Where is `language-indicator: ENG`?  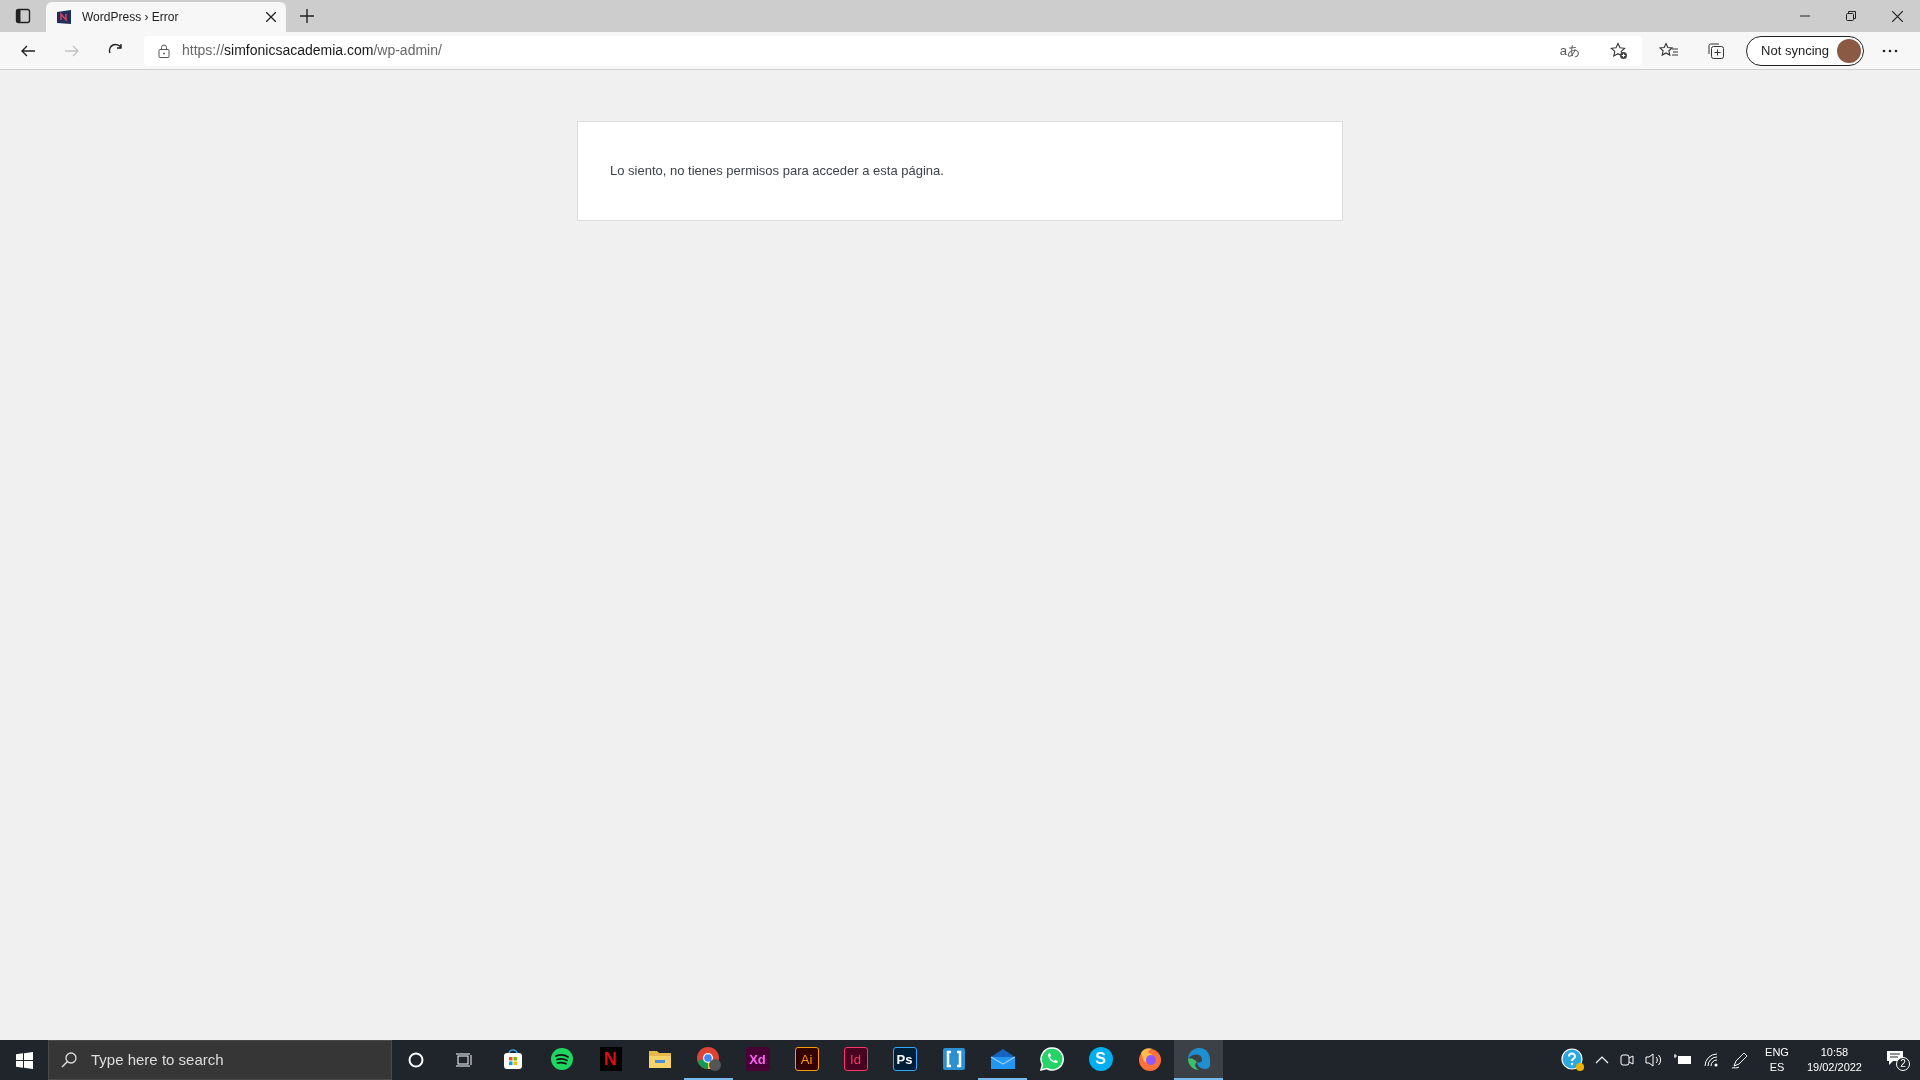
language-indicator: ENG is located at coordinates (1777, 1052).